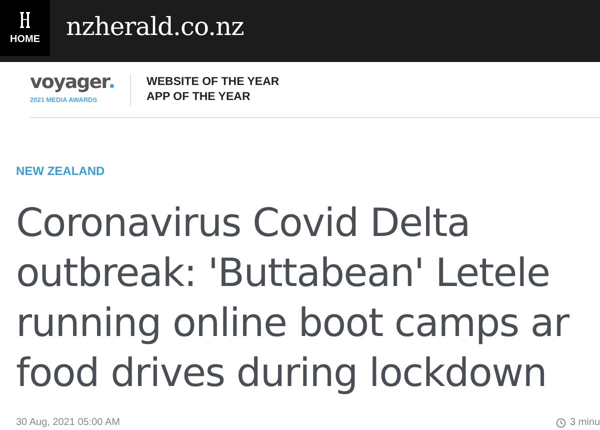 The image size is (600, 430). I want to click on home-logo-button: HOME, so click(25, 28).